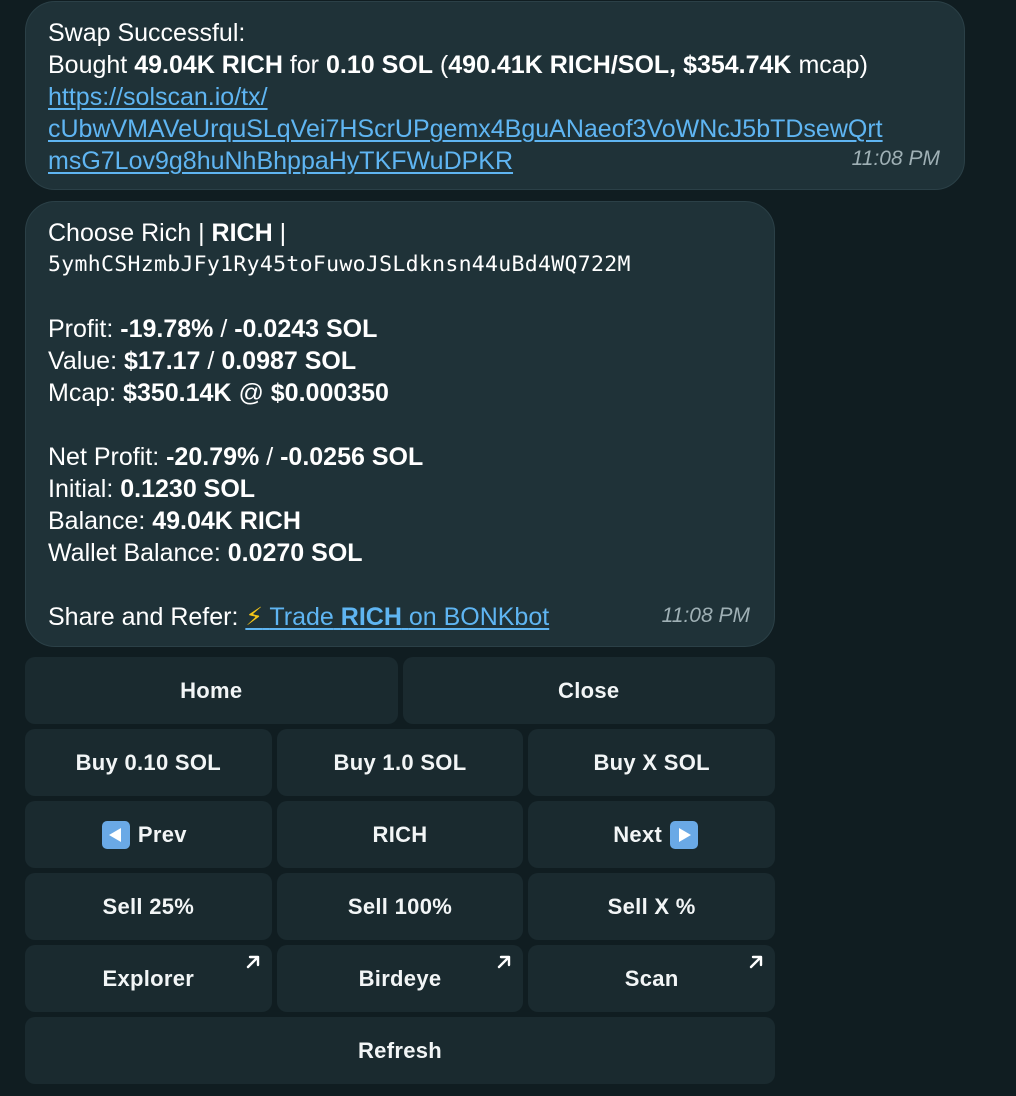 The width and height of the screenshot is (1016, 1096). What do you see at coordinates (397, 617) in the screenshot?
I see `trade-bonkbot-link: ⚡ Trade RICH on BONKbot` at bounding box center [397, 617].